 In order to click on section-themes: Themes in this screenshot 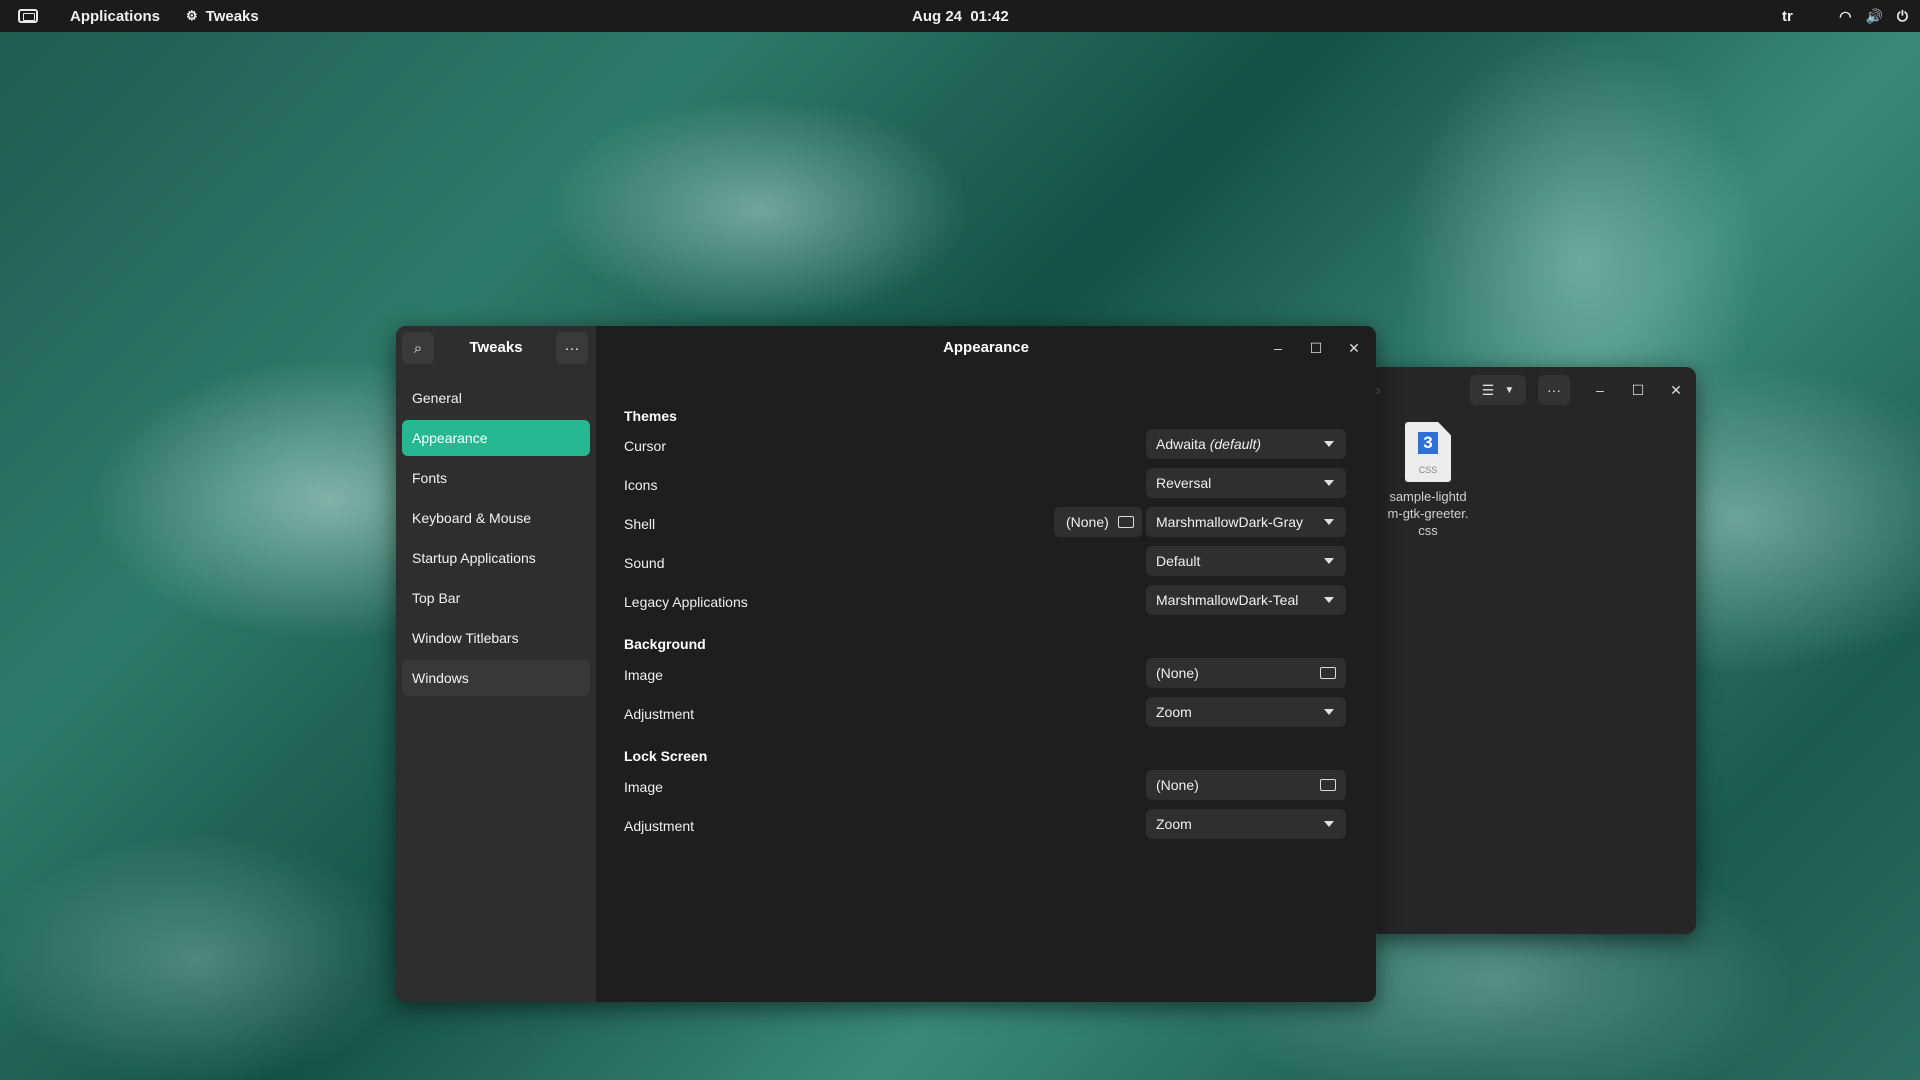, I will do `click(650, 416)`.